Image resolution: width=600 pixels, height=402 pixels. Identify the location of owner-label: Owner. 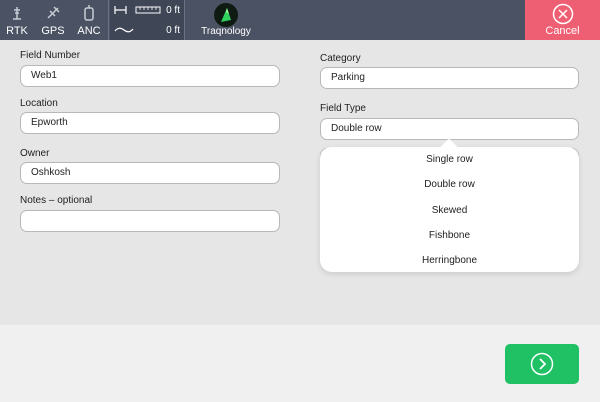
(35, 153).